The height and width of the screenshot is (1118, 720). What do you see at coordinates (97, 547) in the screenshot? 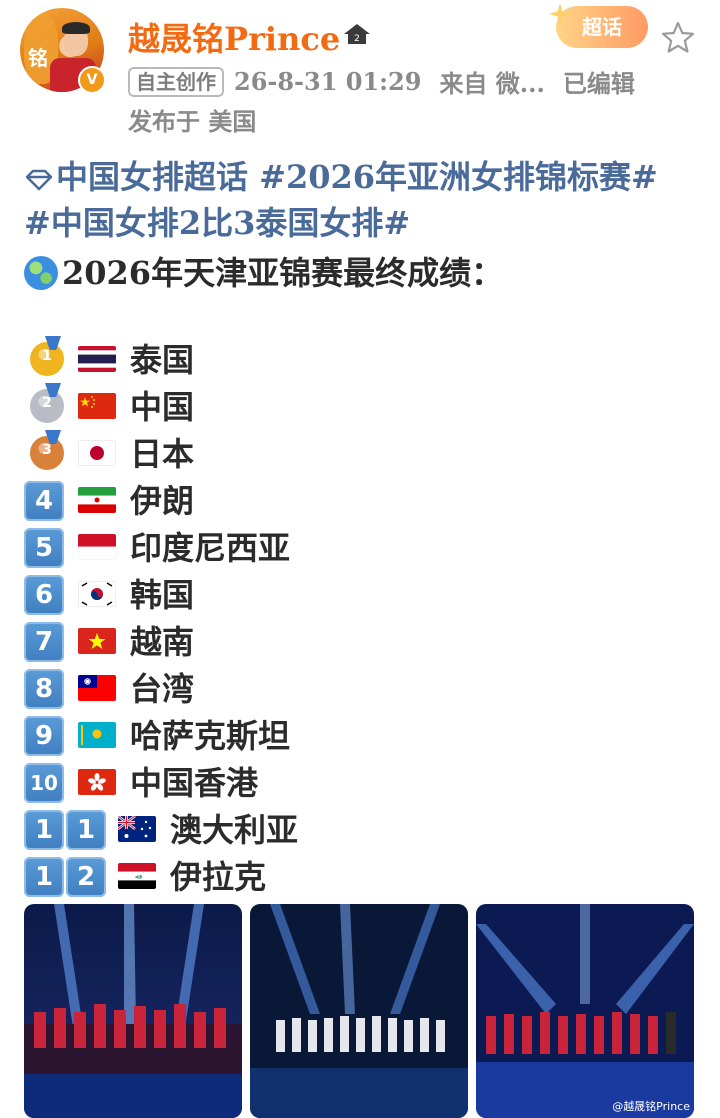
I see `indonesia-flag-icon` at bounding box center [97, 547].